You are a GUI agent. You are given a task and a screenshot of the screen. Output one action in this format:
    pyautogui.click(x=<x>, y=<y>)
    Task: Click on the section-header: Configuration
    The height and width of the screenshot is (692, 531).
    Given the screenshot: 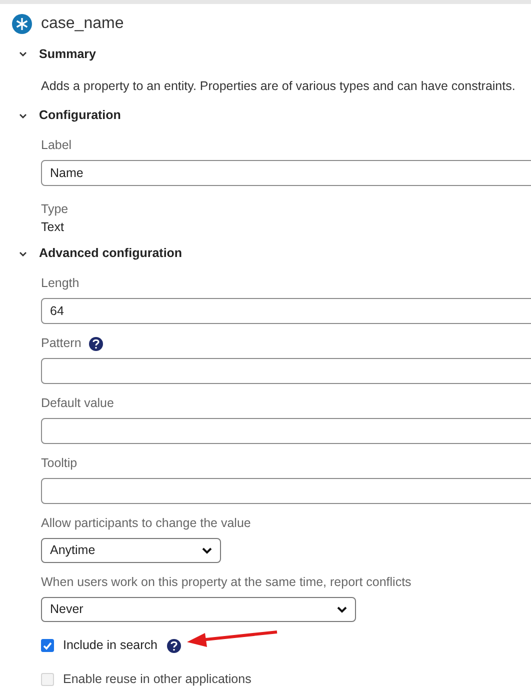 What is the action you would take?
    pyautogui.click(x=265, y=116)
    